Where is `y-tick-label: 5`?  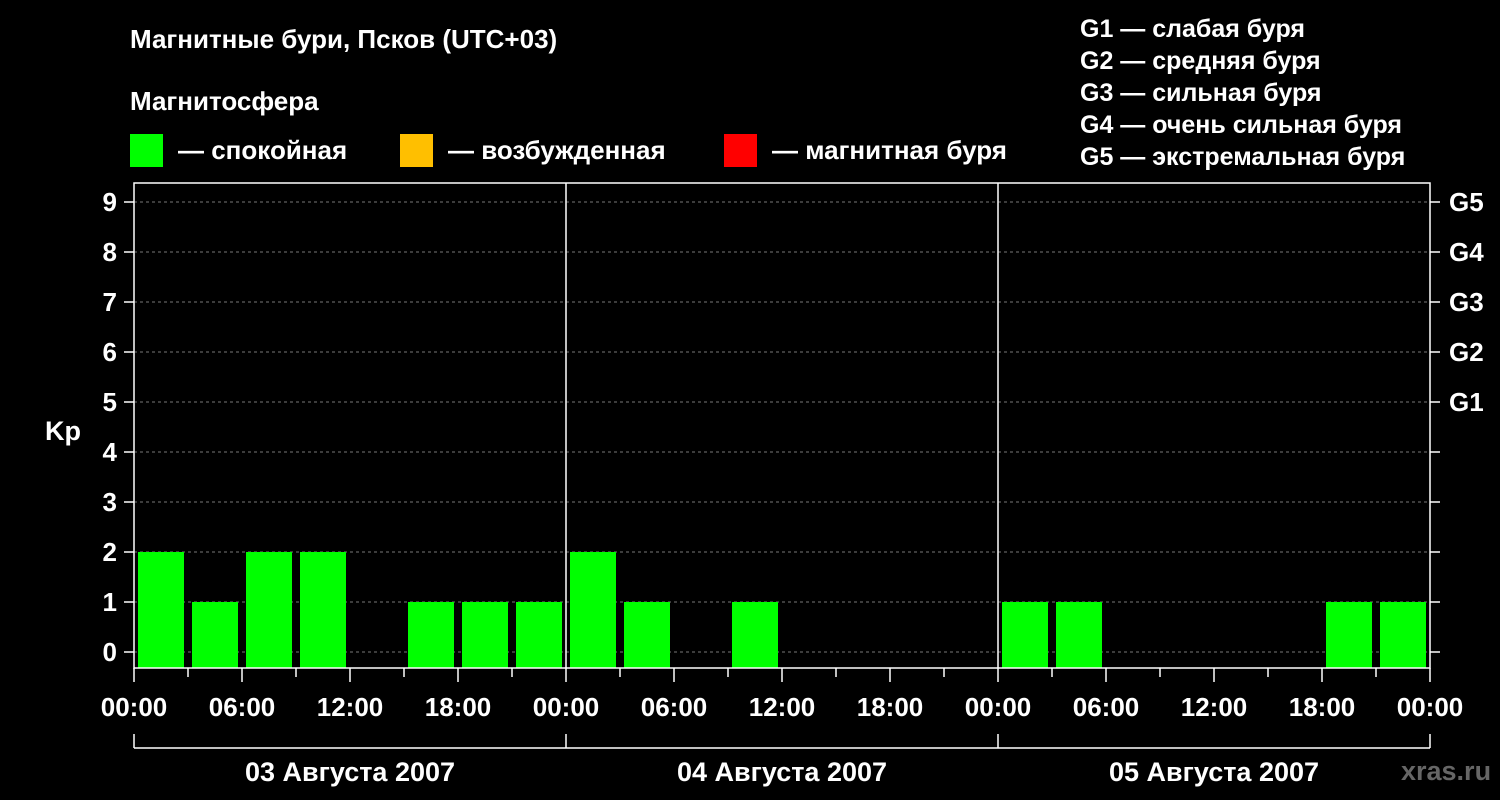
y-tick-label: 5 is located at coordinates (110, 402).